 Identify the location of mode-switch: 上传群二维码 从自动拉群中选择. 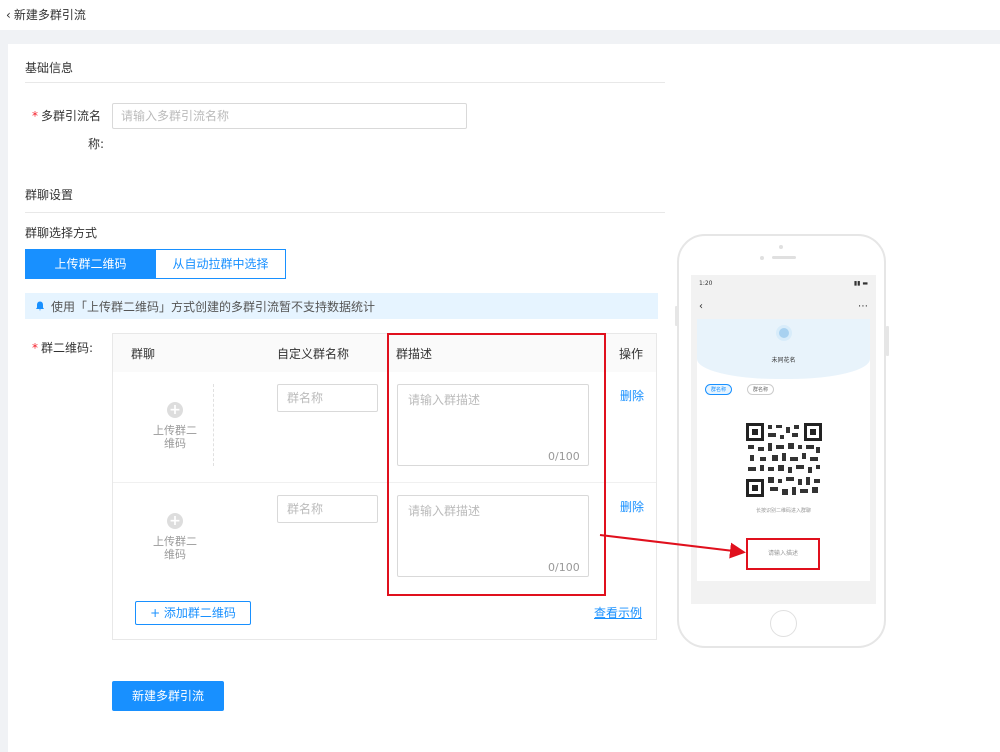
(155, 264).